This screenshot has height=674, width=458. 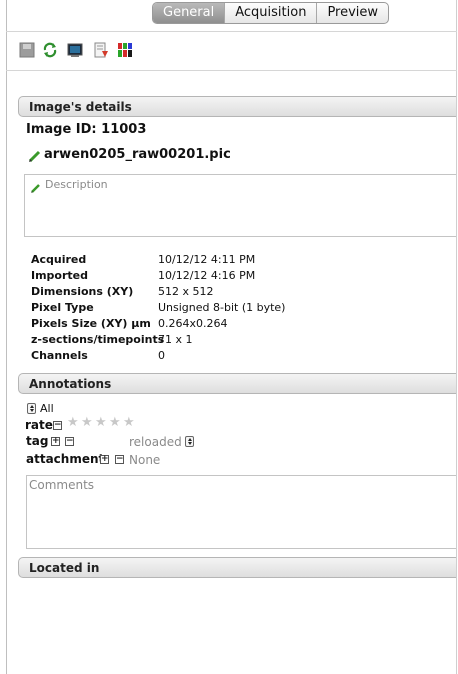 I want to click on description-placeholder: Description, so click(x=76, y=184).